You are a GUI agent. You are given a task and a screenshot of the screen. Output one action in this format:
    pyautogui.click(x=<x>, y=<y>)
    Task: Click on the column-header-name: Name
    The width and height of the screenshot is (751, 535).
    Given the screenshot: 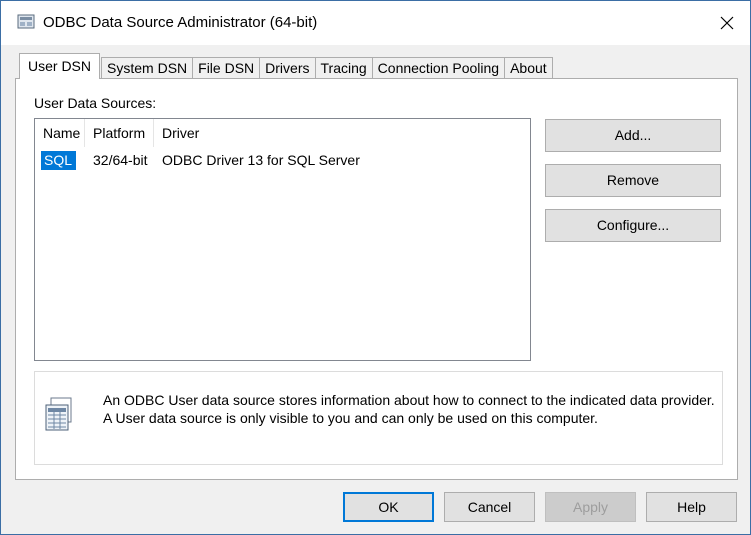 What is the action you would take?
    pyautogui.click(x=60, y=133)
    